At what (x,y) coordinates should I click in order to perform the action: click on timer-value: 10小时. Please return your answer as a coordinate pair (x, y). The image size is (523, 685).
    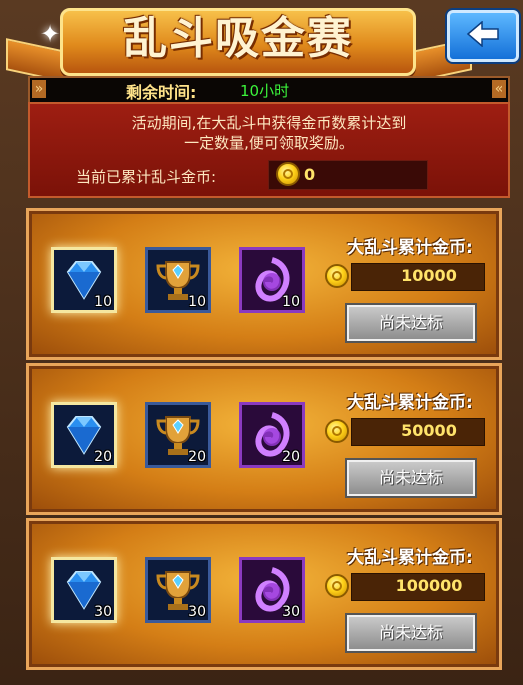
    Looking at the image, I should click on (265, 91).